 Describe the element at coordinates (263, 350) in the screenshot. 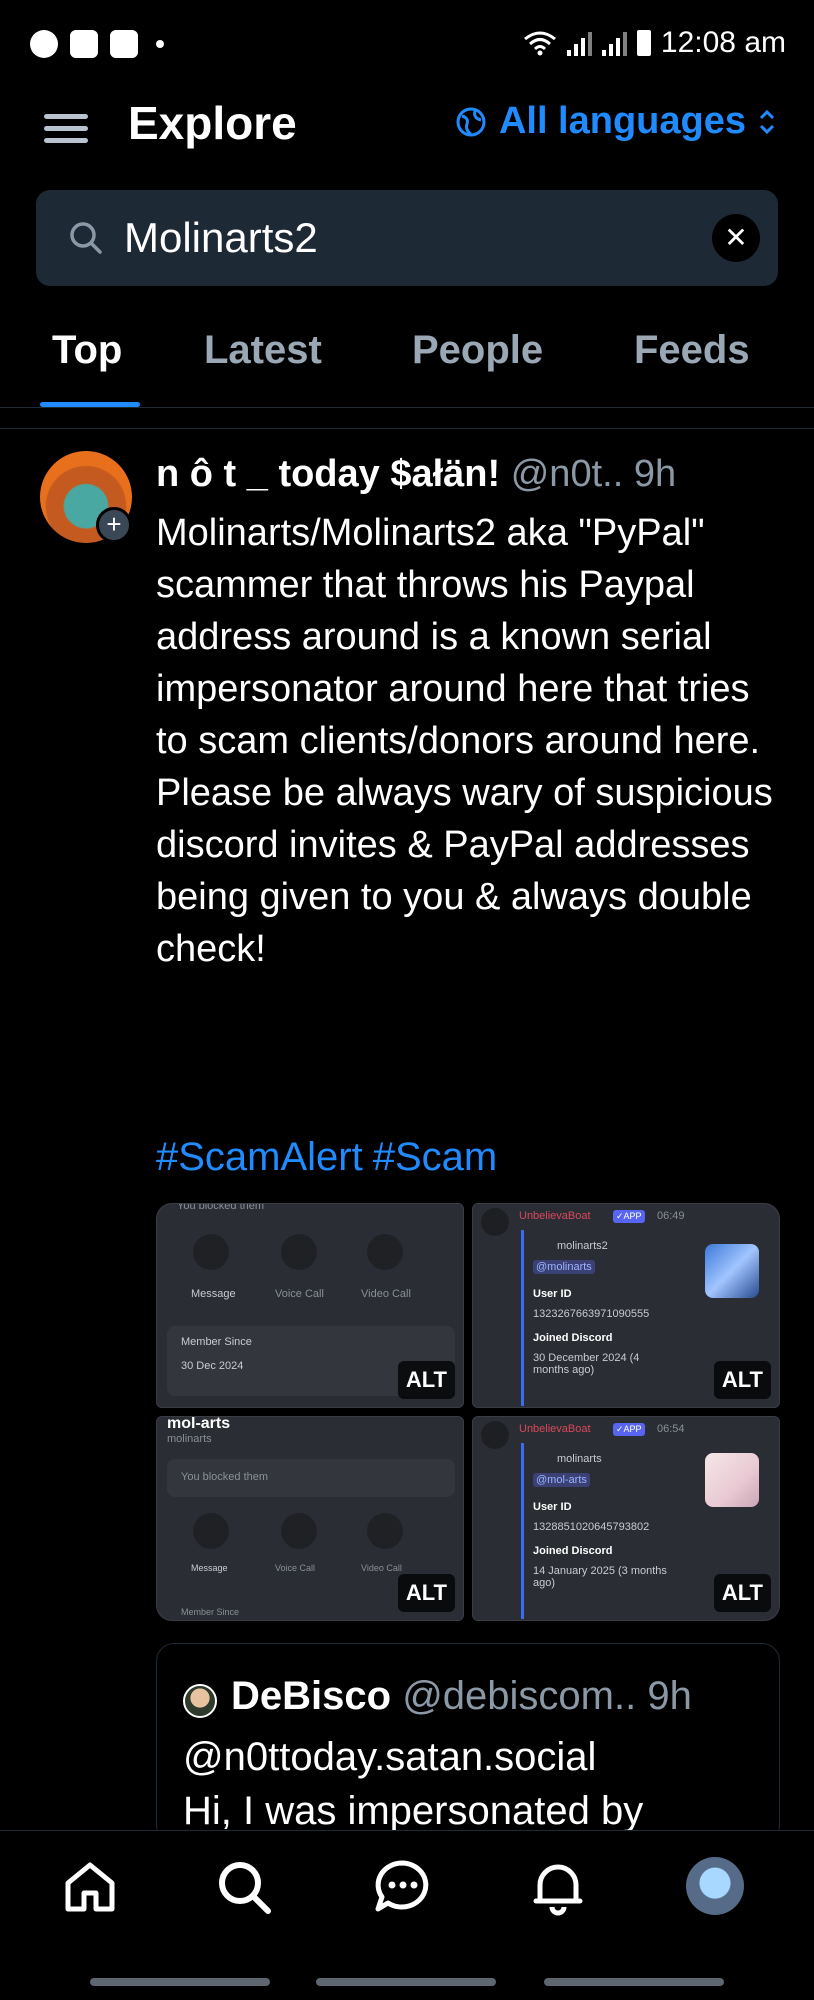

I see `tab-latest: Latest` at that location.